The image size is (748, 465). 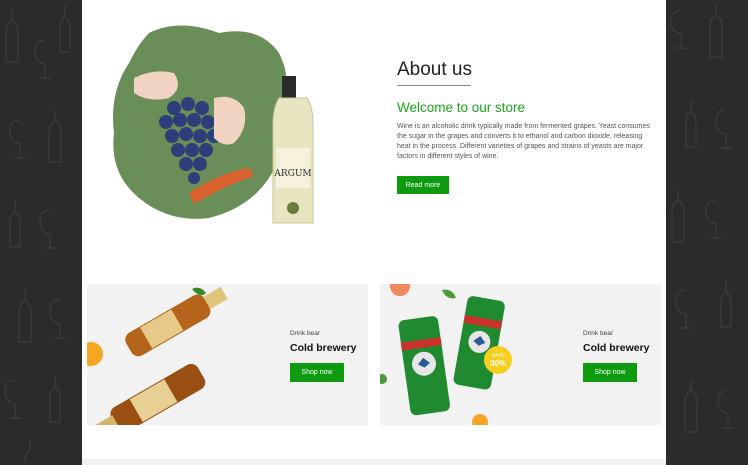 I want to click on beer-bottles-image, so click(x=157, y=355).